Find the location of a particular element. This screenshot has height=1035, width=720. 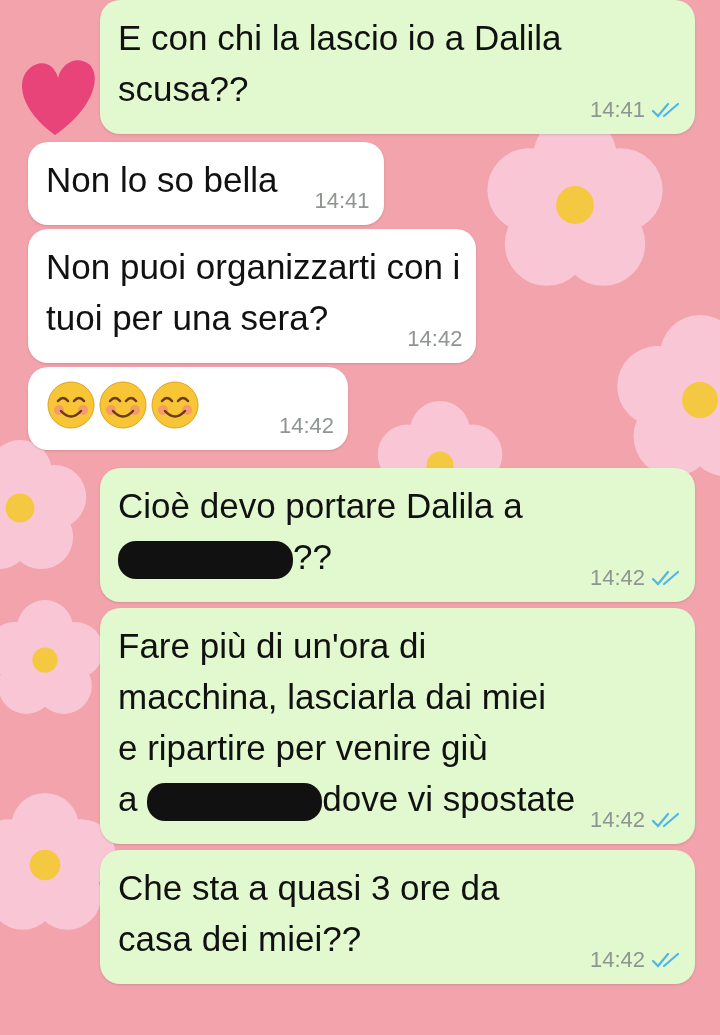

message-text: macchina, lasciarla dai miei is located at coordinates (332, 696).